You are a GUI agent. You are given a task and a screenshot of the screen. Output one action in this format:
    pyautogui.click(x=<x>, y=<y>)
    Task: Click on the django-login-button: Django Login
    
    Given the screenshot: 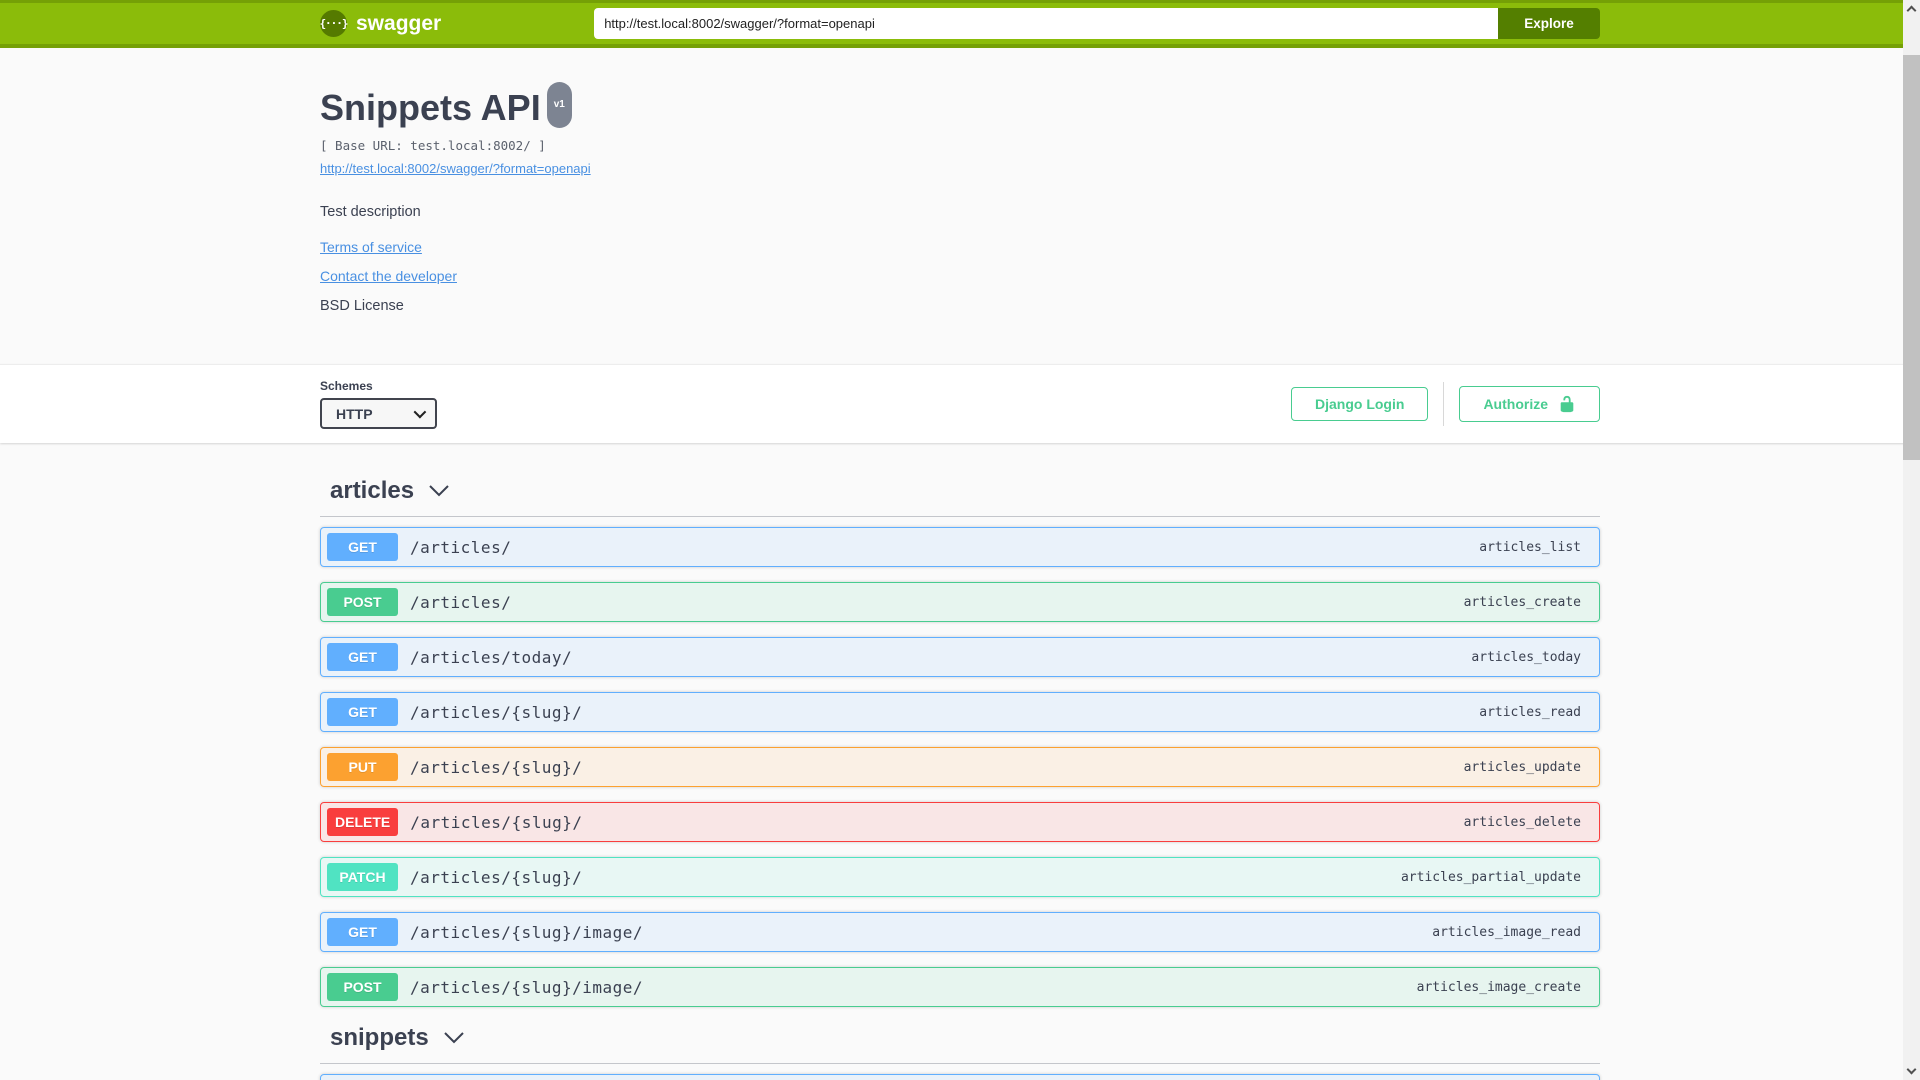 What is the action you would take?
    pyautogui.click(x=1360, y=404)
    